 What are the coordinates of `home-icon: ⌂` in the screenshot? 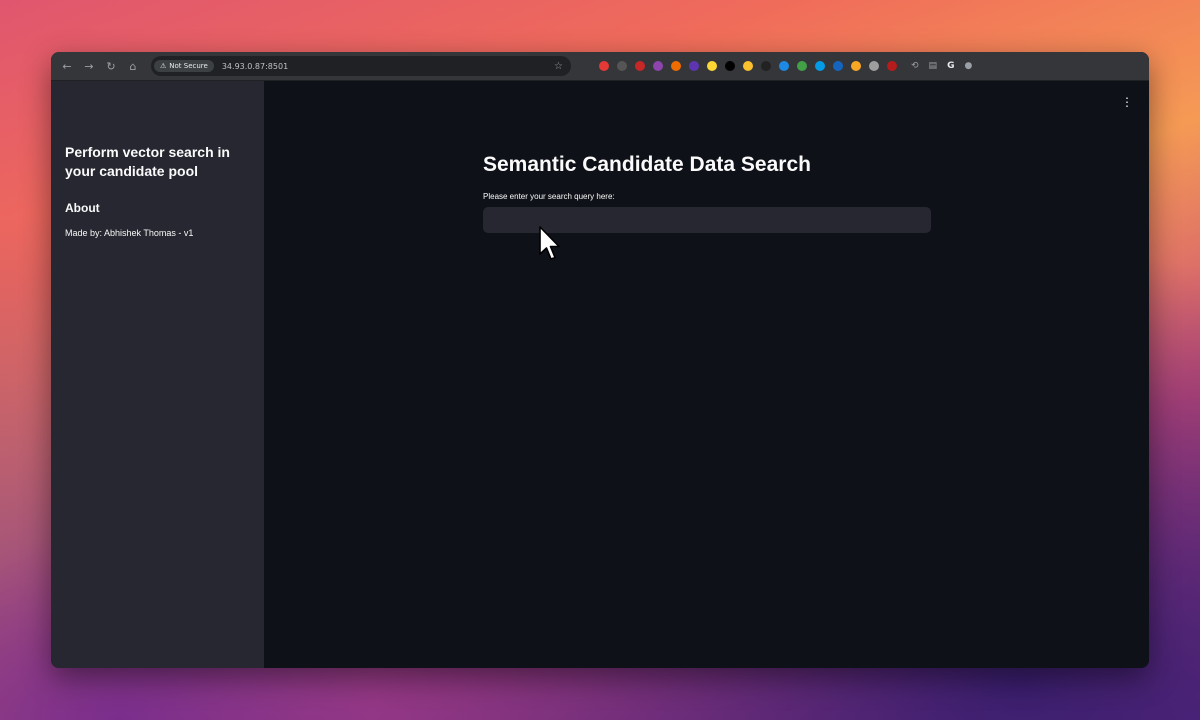 It's located at (133, 66).